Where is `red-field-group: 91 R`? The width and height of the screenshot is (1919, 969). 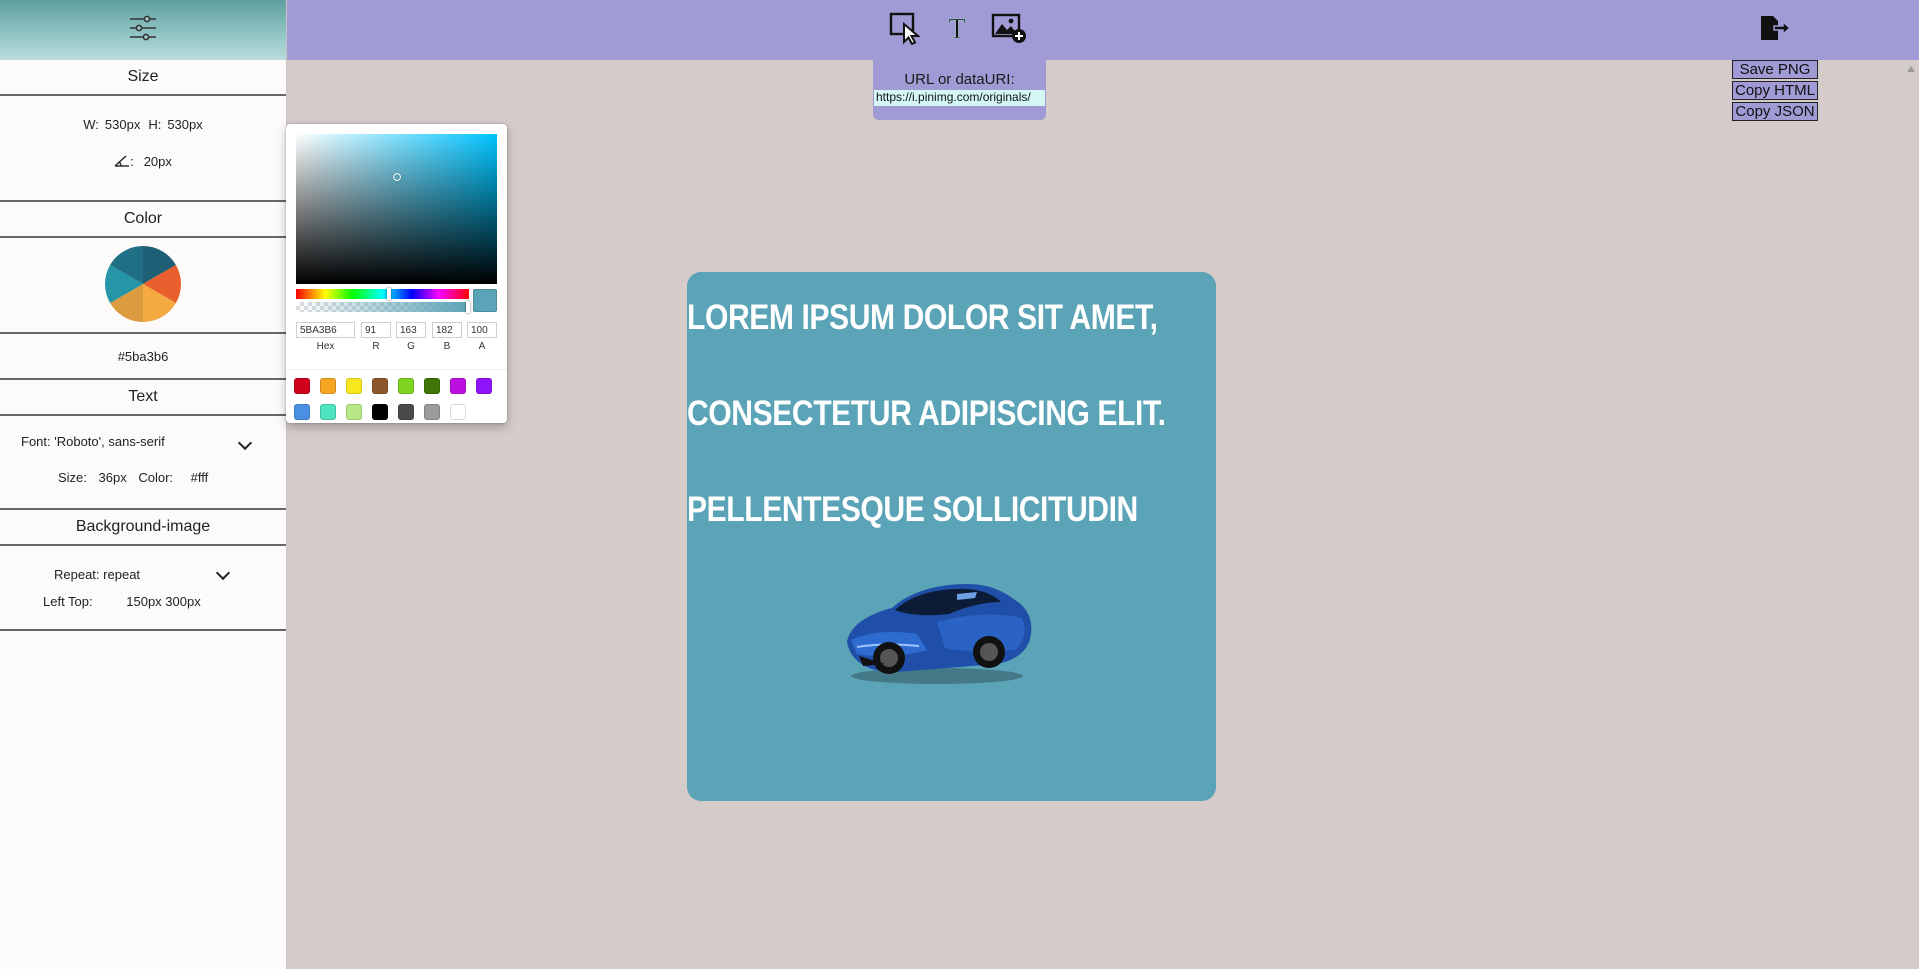 red-field-group: 91 R is located at coordinates (376, 337).